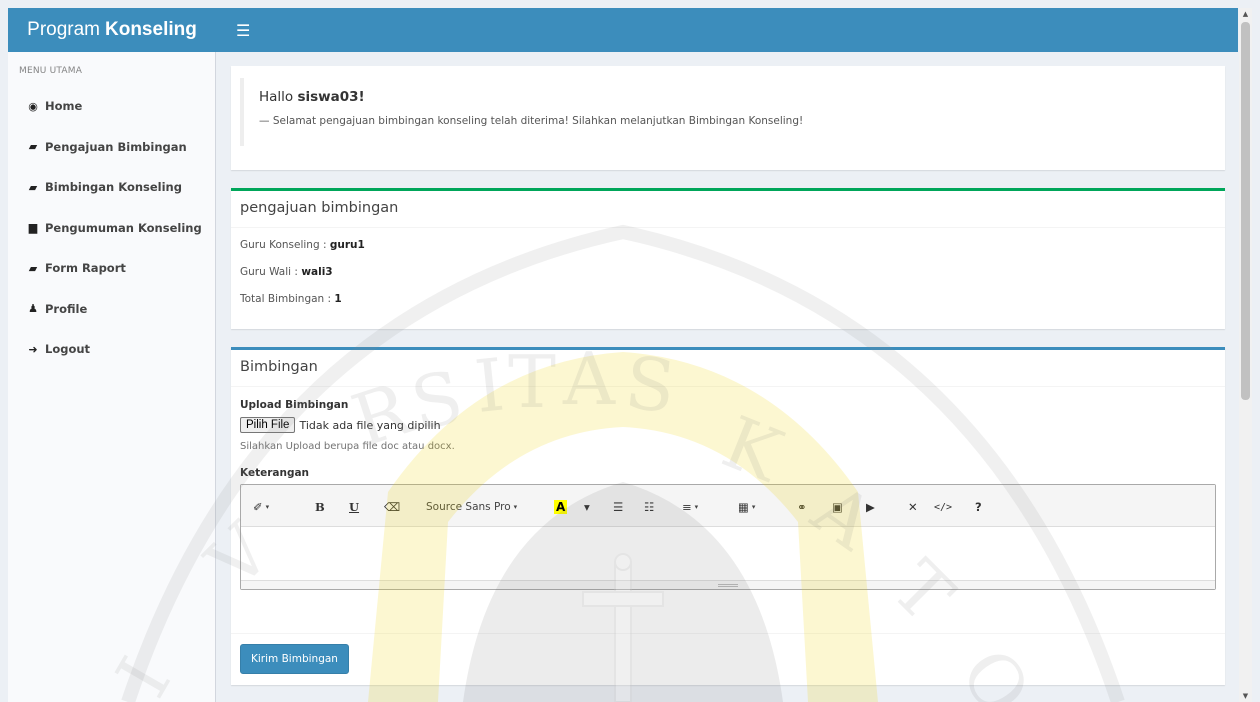  I want to click on code-view-icon: </>, so click(943, 507).